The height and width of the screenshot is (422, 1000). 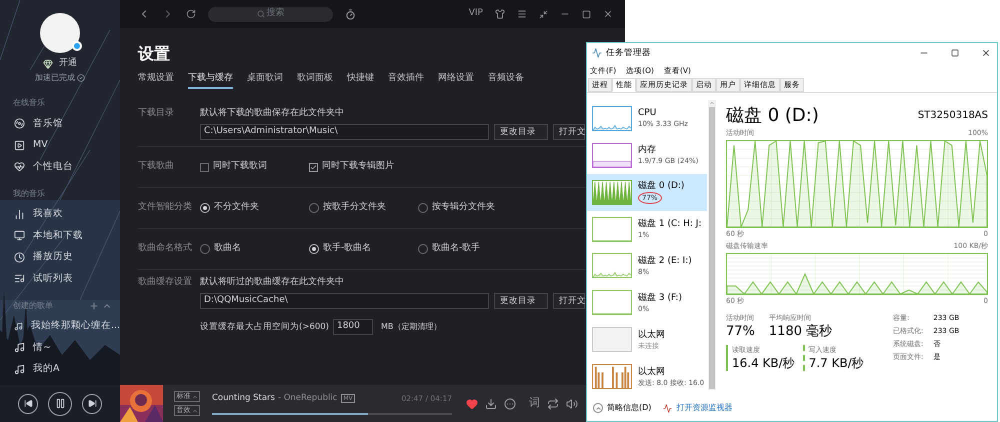 I want to click on app-icon, so click(x=597, y=53).